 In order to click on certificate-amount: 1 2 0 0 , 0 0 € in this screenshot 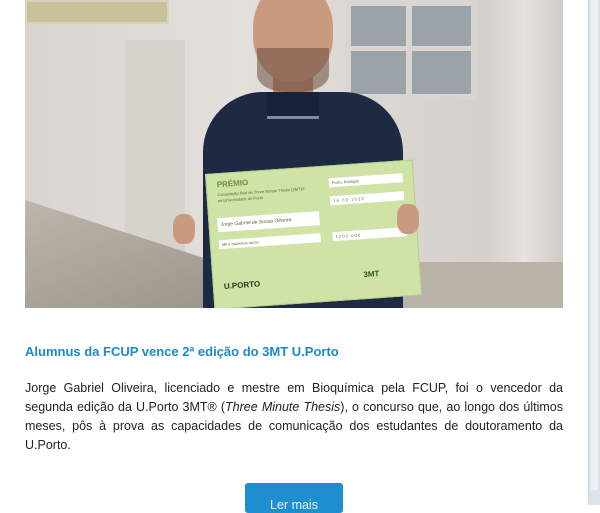, I will do `click(348, 236)`.